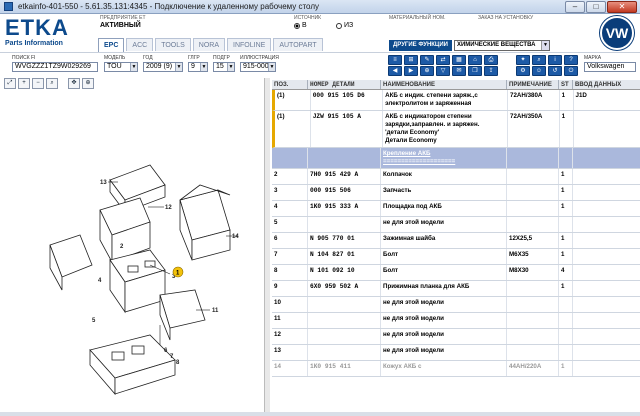  What do you see at coordinates (533, 256) in the screenshot?
I see `cell-note: M6X35` at bounding box center [533, 256].